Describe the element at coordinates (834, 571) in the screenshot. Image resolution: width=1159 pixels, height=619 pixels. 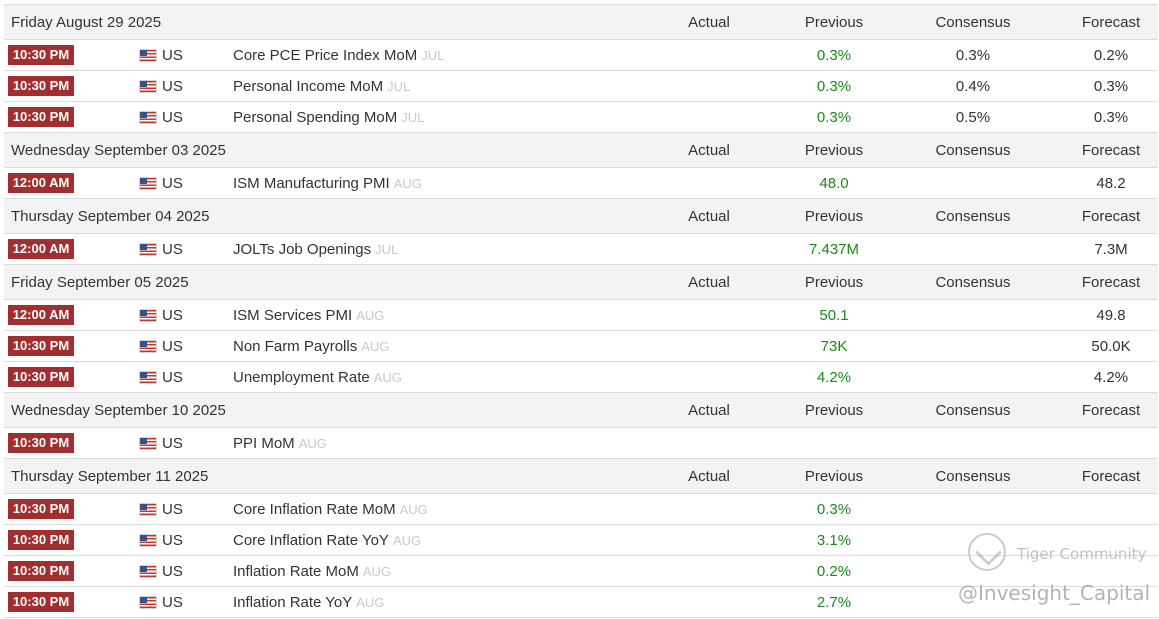
I see `event-previous: 0.2%` at that location.